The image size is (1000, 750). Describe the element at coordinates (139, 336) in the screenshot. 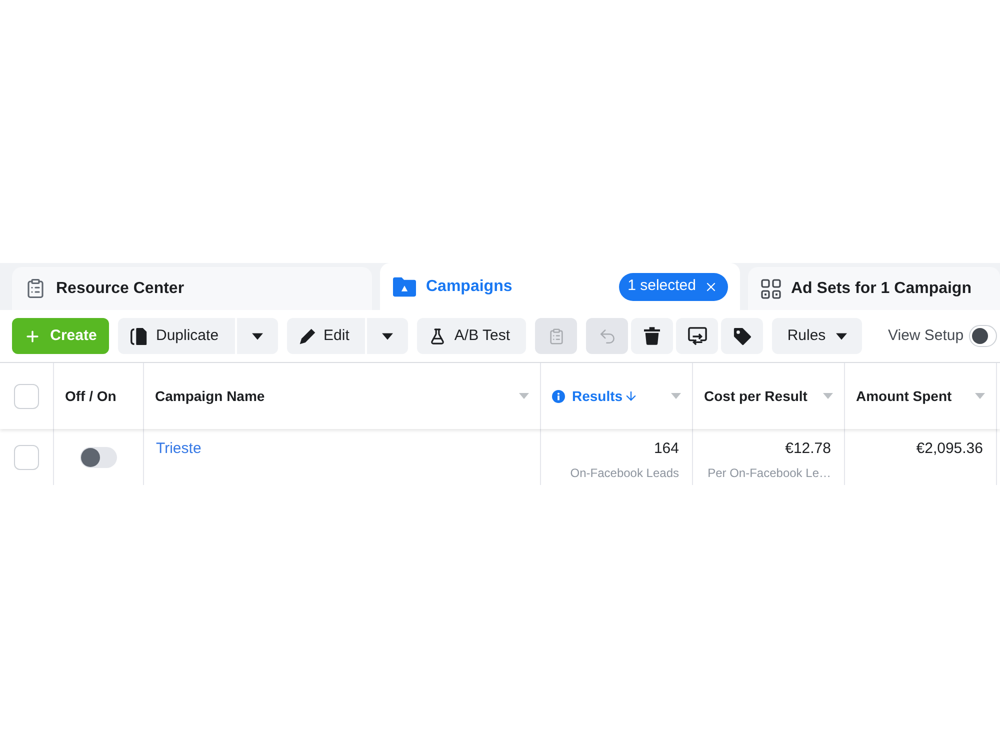

I see `document-icon` at that location.